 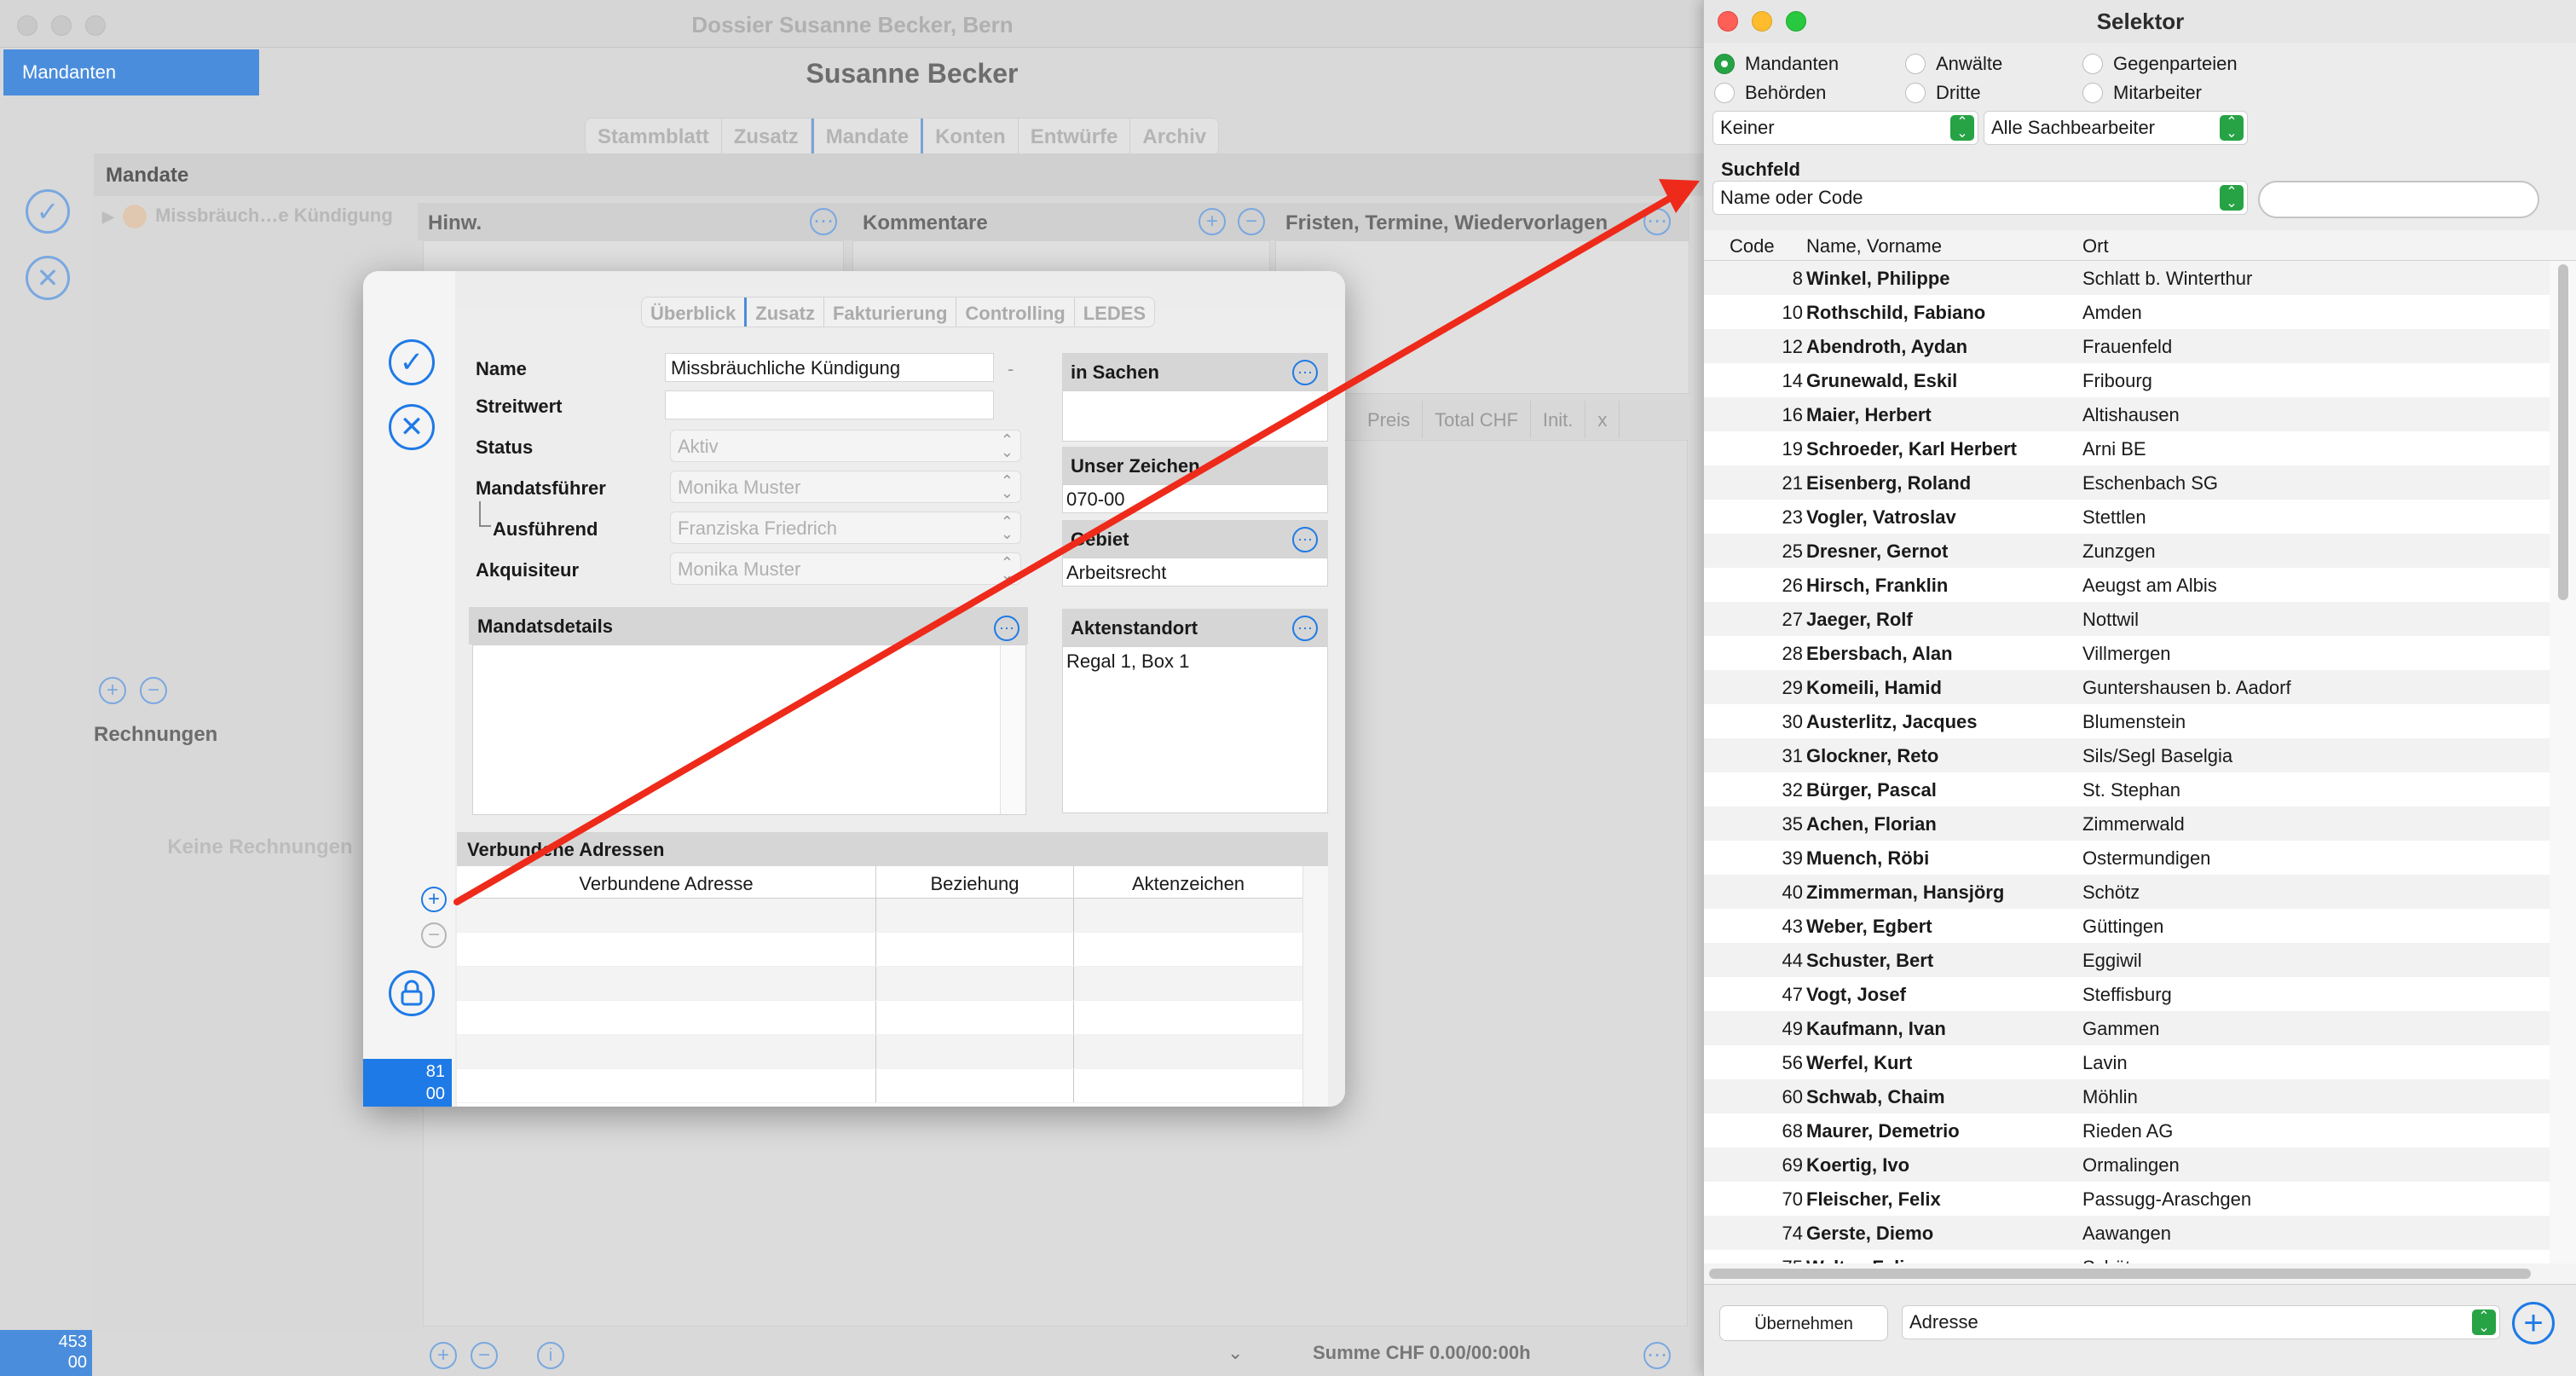 I want to click on radio-mandanten: Mandanten, so click(x=1776, y=64).